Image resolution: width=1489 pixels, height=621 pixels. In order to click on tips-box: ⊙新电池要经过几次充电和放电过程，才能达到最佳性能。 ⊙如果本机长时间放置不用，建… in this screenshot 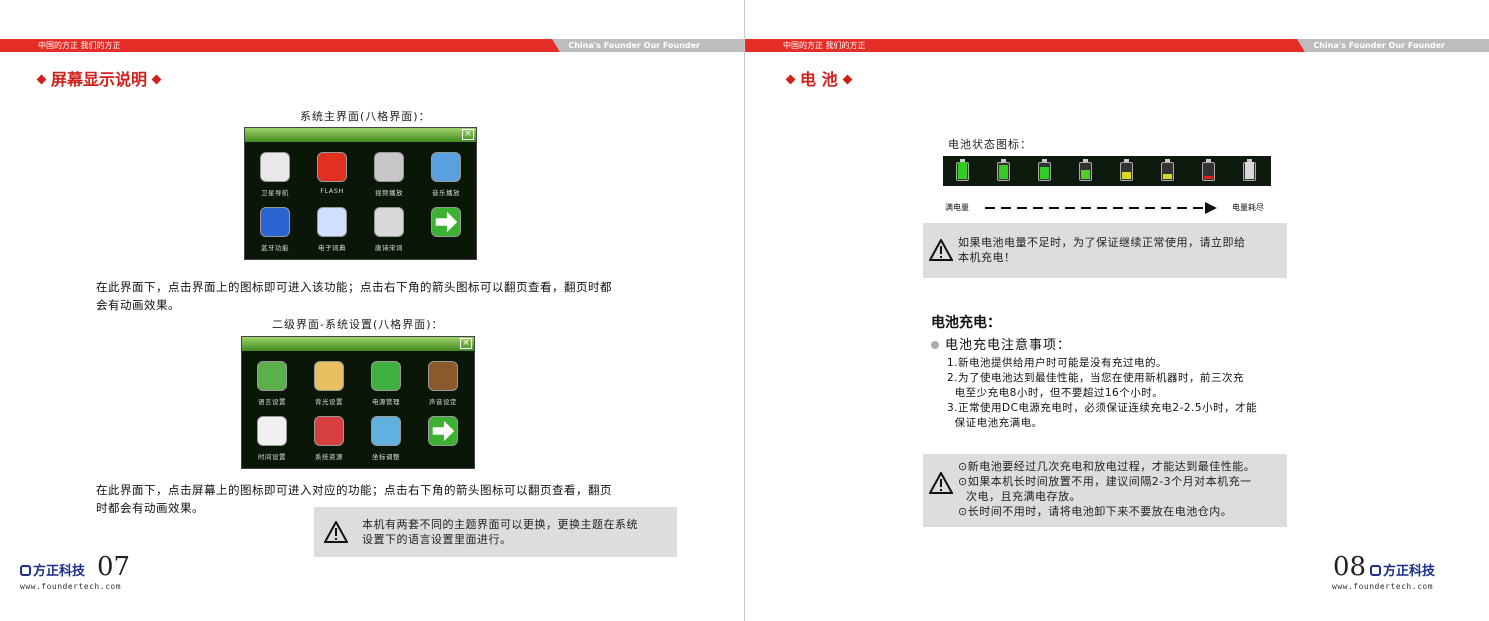, I will do `click(1105, 490)`.